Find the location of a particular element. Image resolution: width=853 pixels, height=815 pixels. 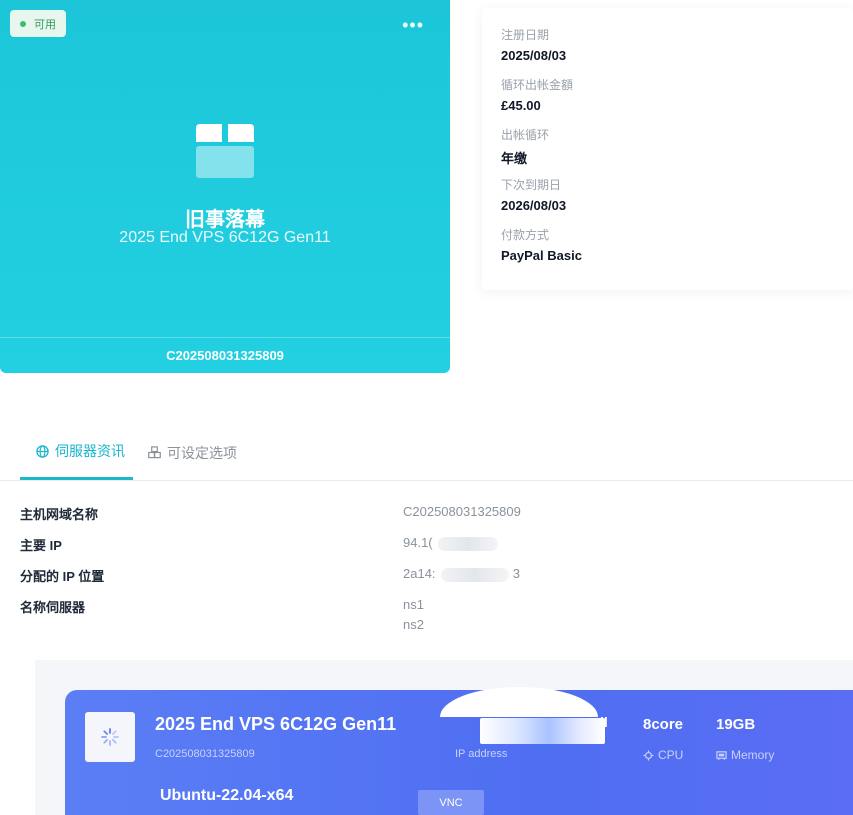

tab-server-info: 伺服器资讯 is located at coordinates (76, 452).